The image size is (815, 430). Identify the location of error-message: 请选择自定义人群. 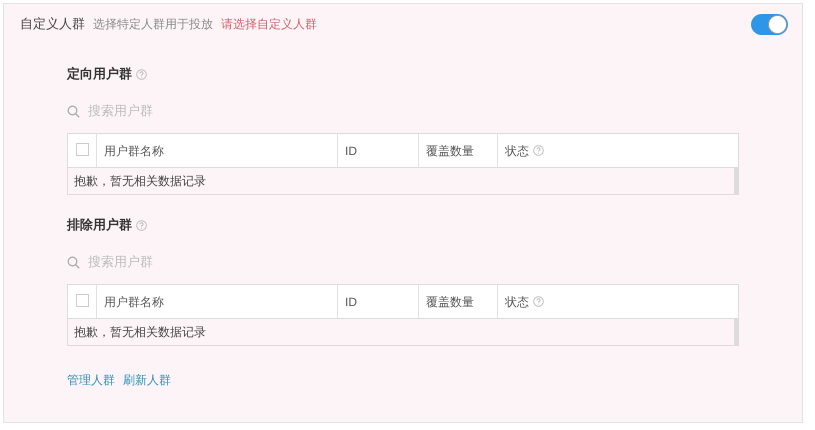
(269, 24).